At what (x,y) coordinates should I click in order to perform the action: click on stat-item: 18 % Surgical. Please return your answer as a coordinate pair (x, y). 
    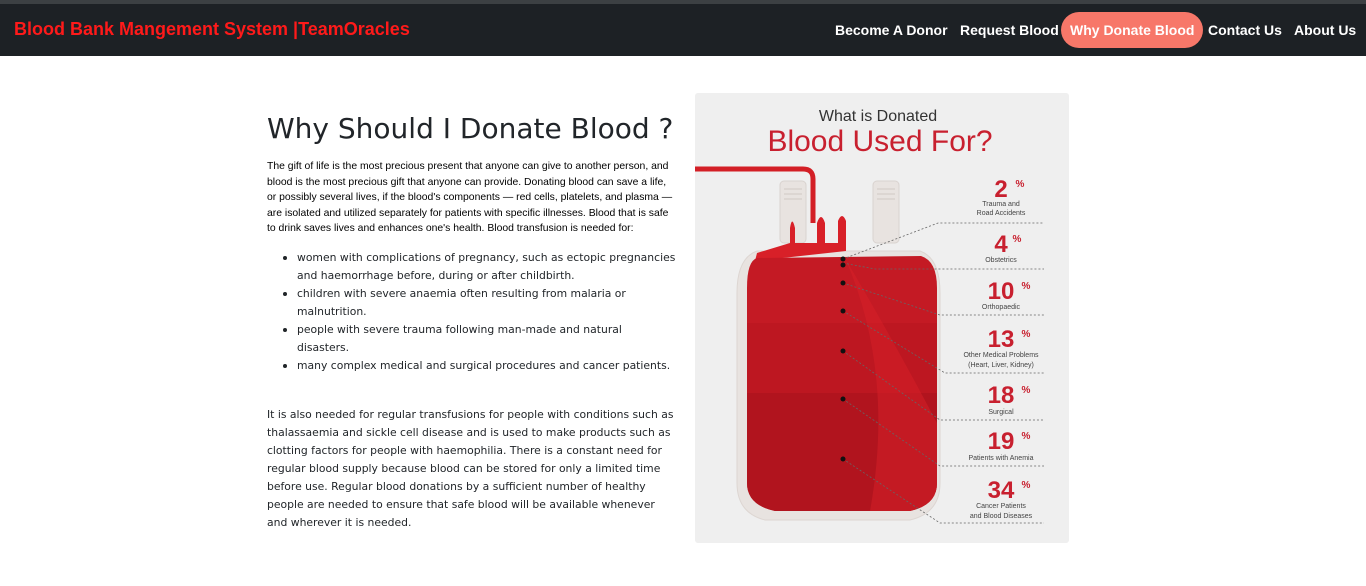
    Looking at the image, I should click on (1009, 399).